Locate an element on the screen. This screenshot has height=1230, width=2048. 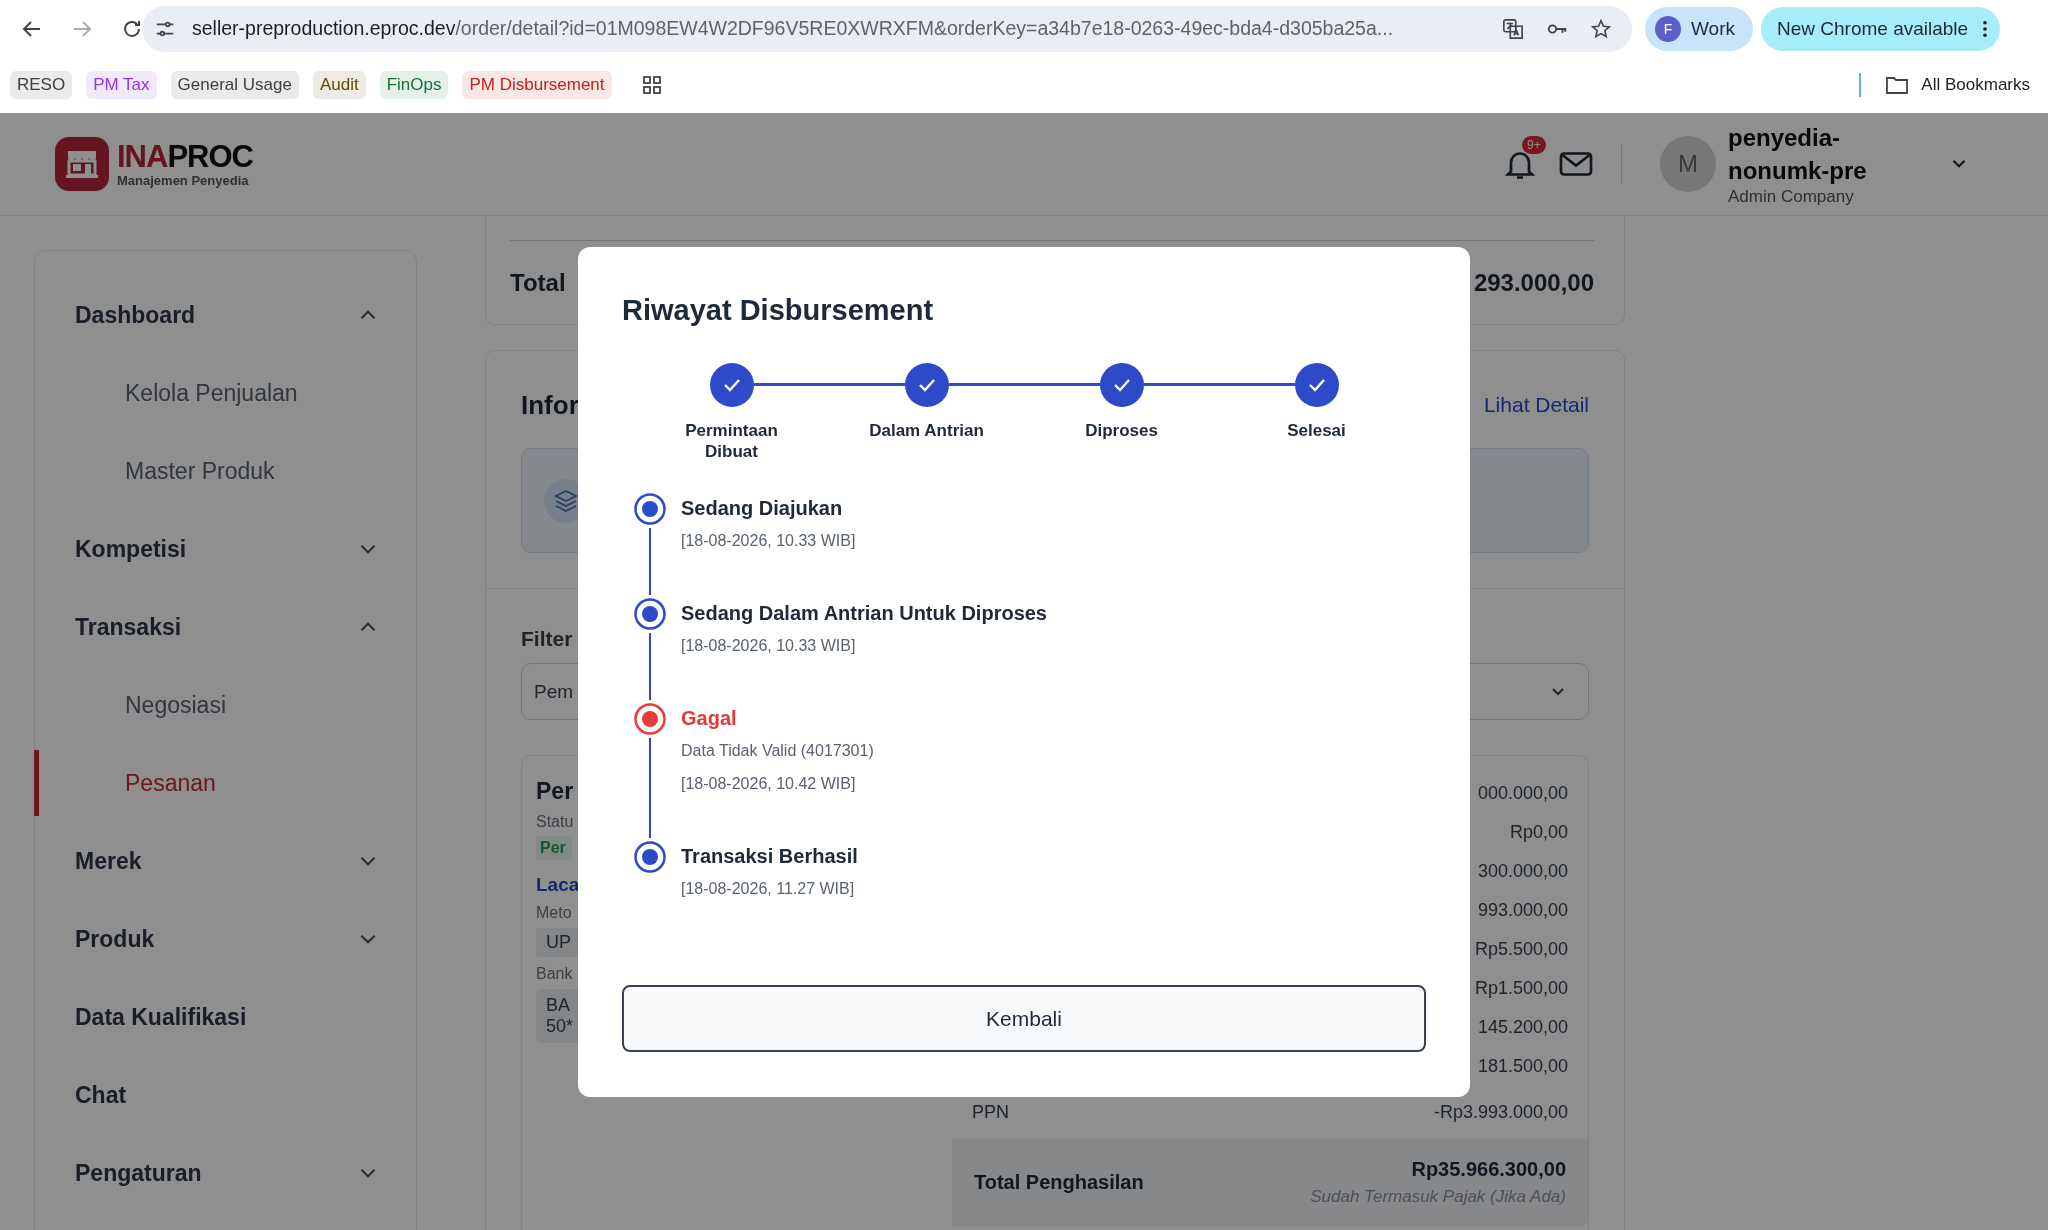
price-amount: 000.000,00 is located at coordinates (1522, 793).